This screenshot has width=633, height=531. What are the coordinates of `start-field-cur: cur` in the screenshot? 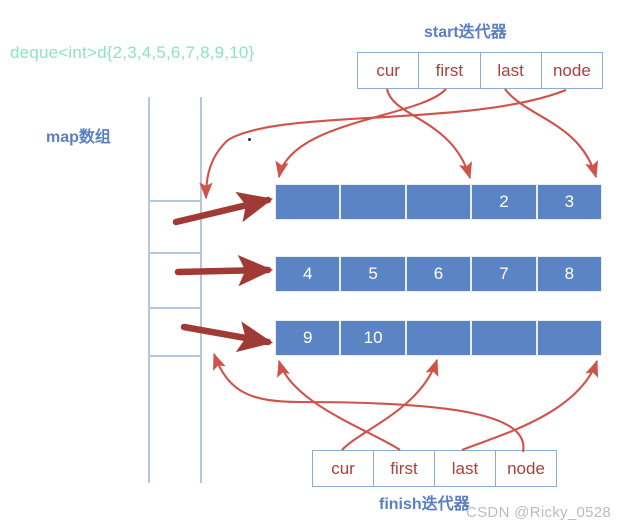 It's located at (389, 70).